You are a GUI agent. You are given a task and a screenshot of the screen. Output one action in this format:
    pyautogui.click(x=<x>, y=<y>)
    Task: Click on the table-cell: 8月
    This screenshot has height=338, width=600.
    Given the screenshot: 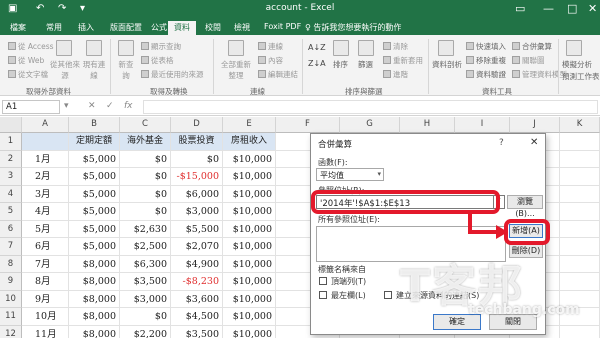 What is the action you would take?
    pyautogui.click(x=45, y=282)
    